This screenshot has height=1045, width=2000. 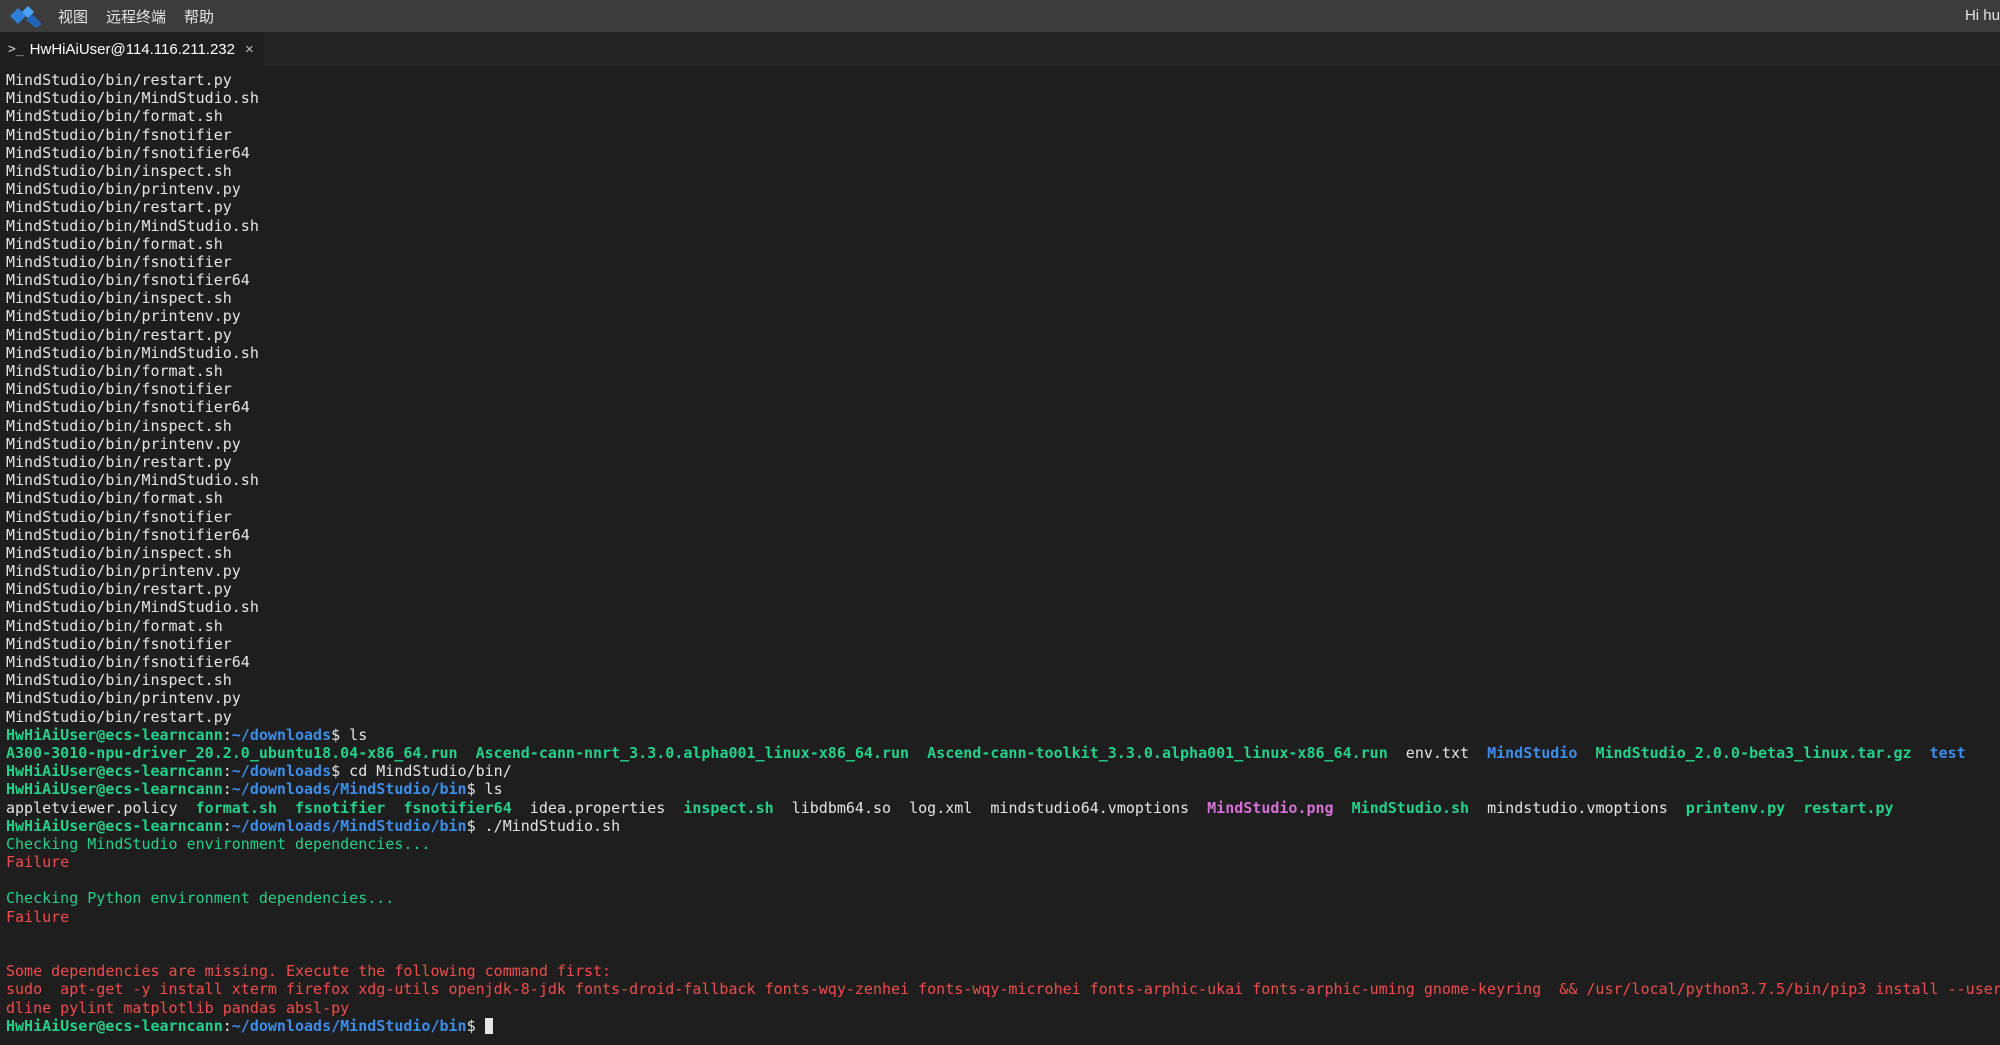 I want to click on terminal-text-segment: ~/downloads/MindStudio/bin, so click(x=349, y=825).